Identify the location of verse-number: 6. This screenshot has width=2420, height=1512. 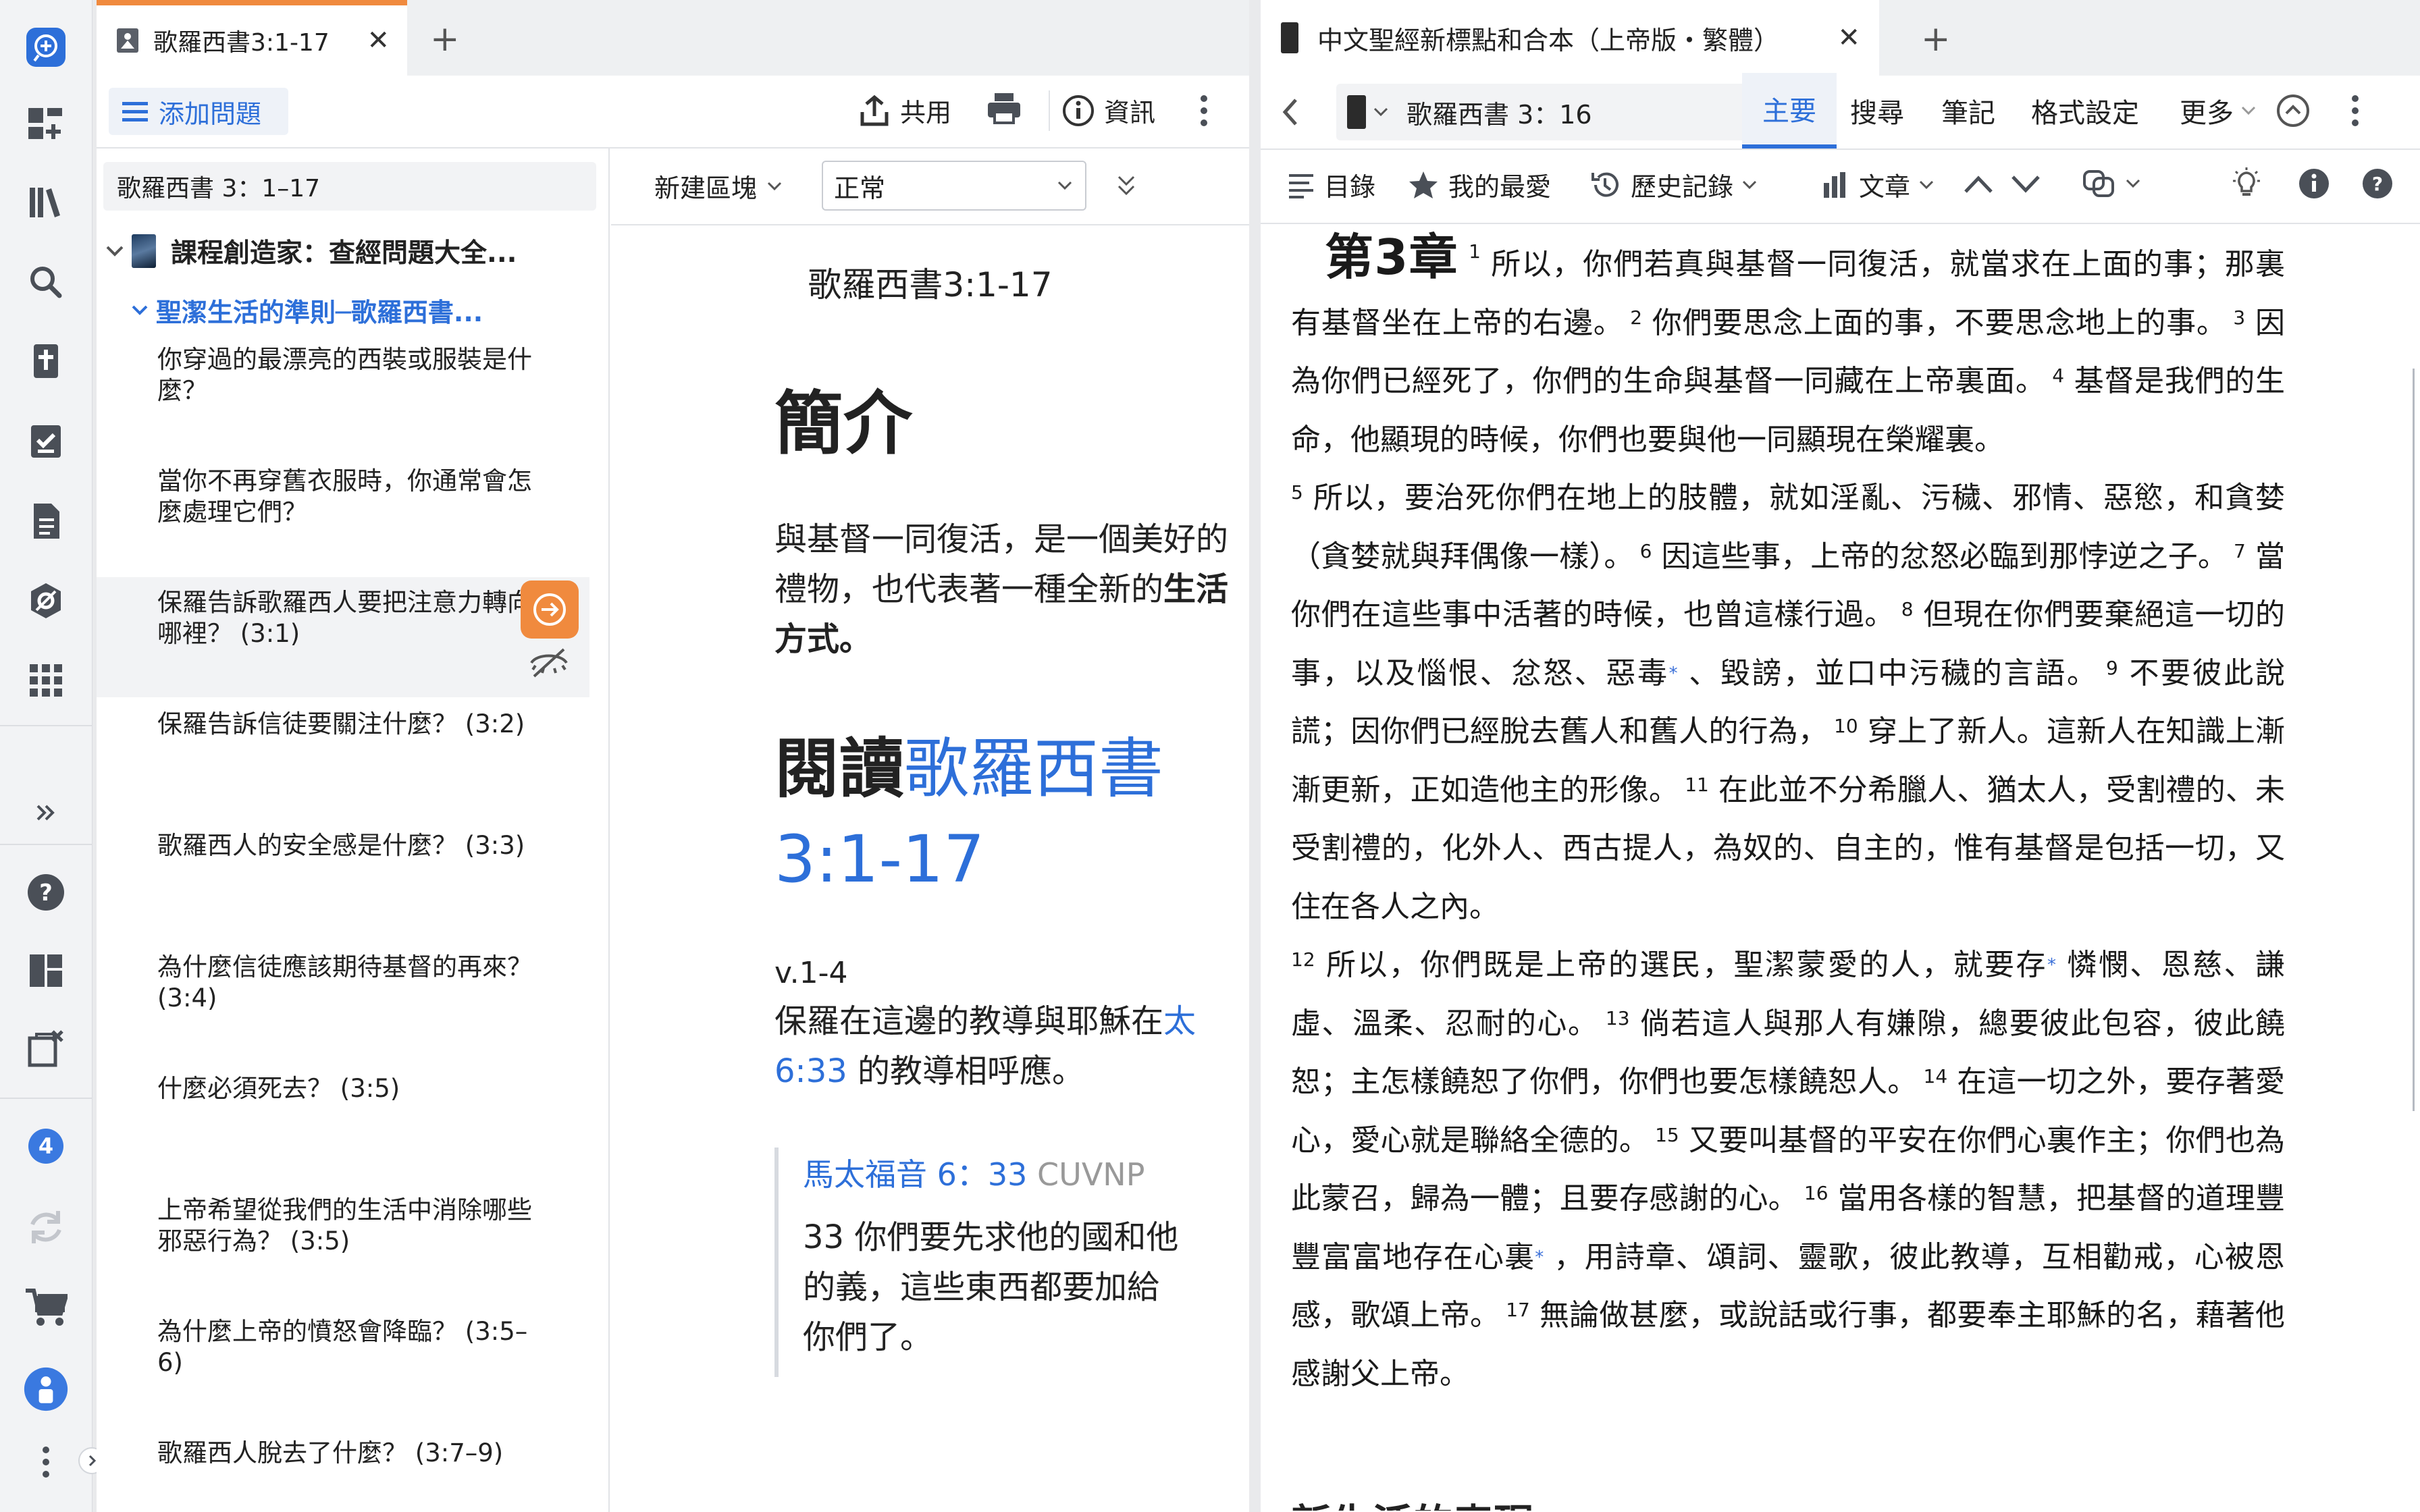
(1643, 551).